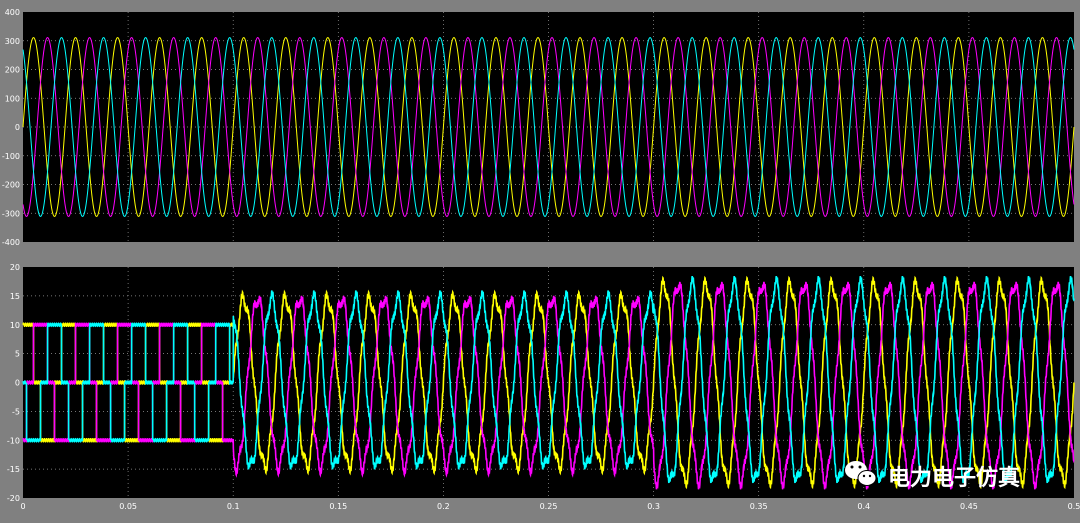 The width and height of the screenshot is (1080, 523). I want to click on x-tick-label: 0.4, so click(863, 506).